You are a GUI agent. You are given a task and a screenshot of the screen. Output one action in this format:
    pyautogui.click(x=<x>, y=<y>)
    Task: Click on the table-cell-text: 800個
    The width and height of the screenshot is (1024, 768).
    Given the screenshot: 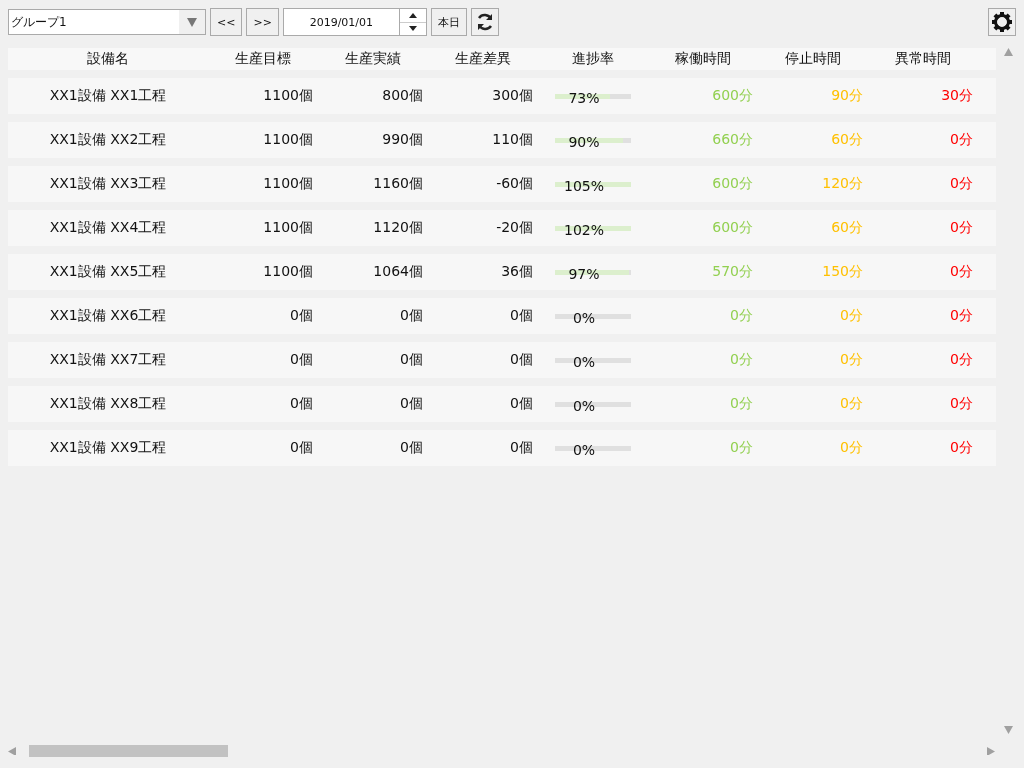 What is the action you would take?
    pyautogui.click(x=402, y=96)
    